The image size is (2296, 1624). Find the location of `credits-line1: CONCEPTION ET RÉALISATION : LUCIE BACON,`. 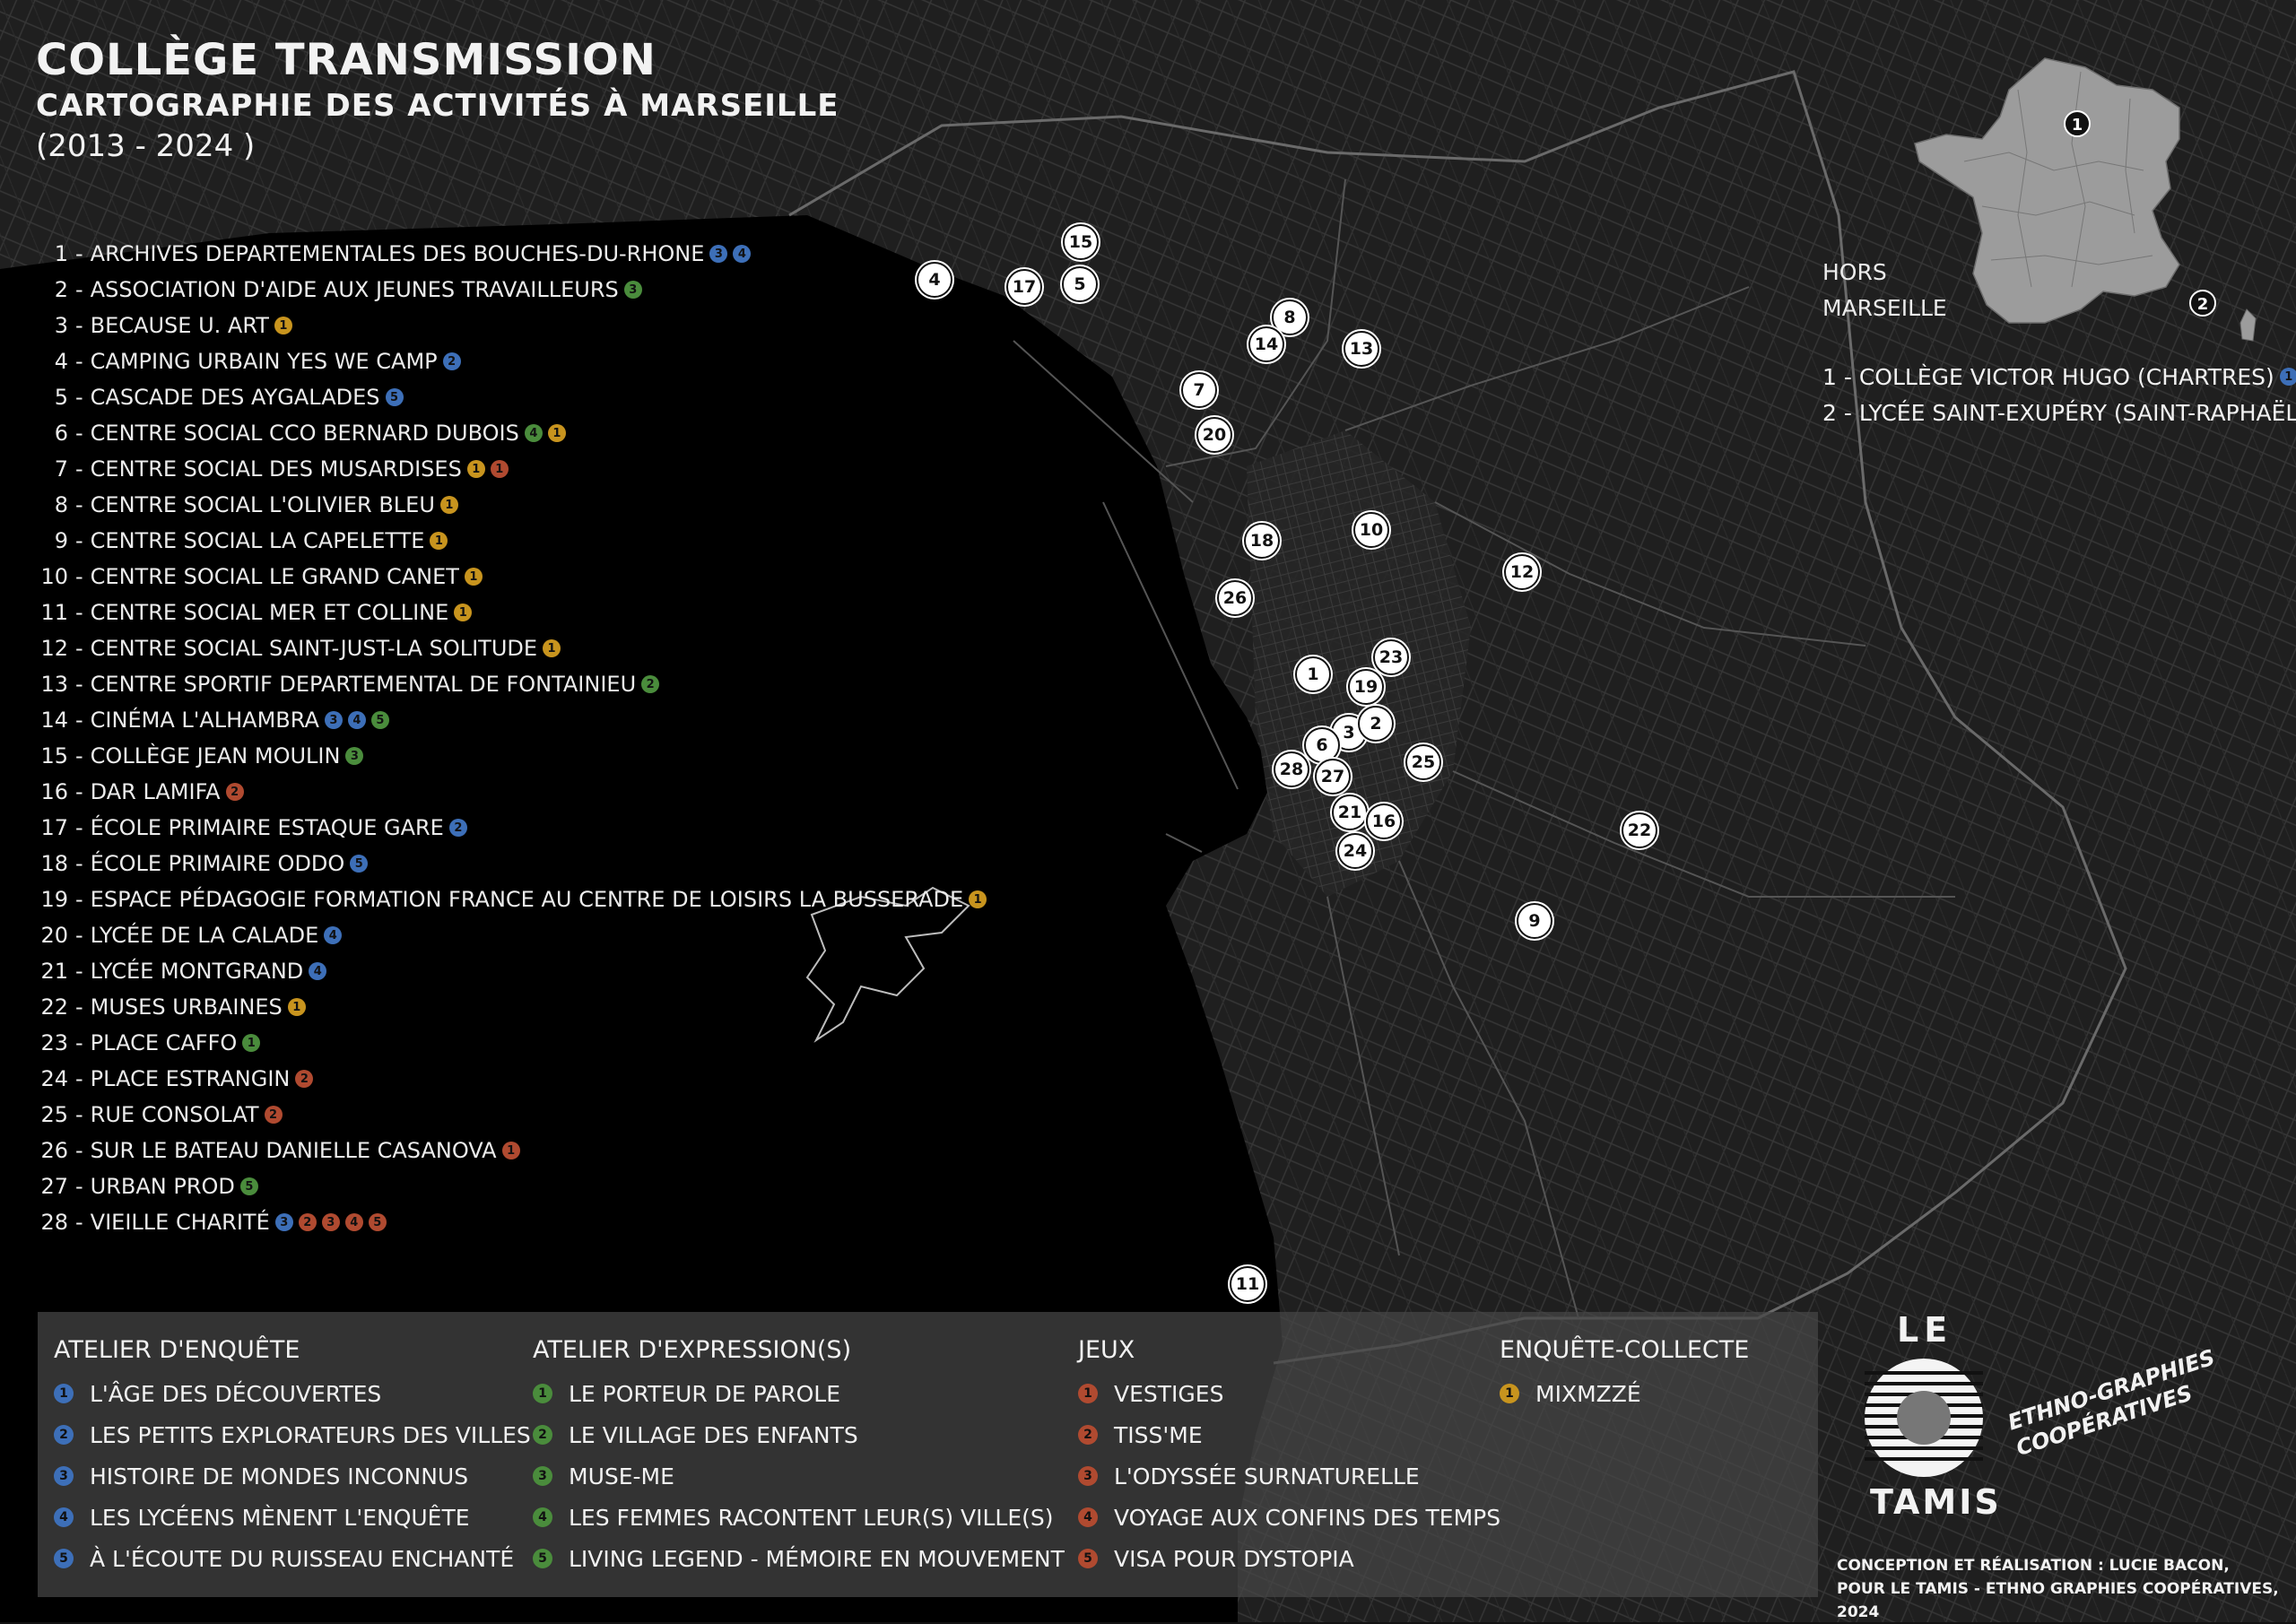

credits-line1: CONCEPTION ET RÉALISATION : LUCIE BACON, is located at coordinates (2033, 1566).